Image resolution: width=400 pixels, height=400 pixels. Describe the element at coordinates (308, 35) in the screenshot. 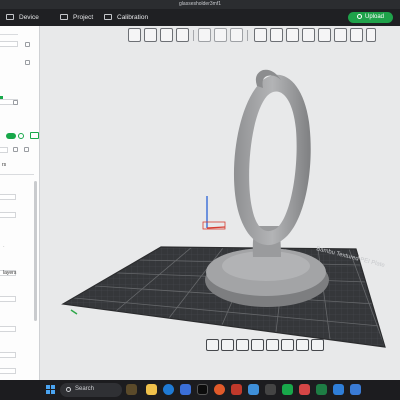

I see `lay-on-face-icon` at that location.